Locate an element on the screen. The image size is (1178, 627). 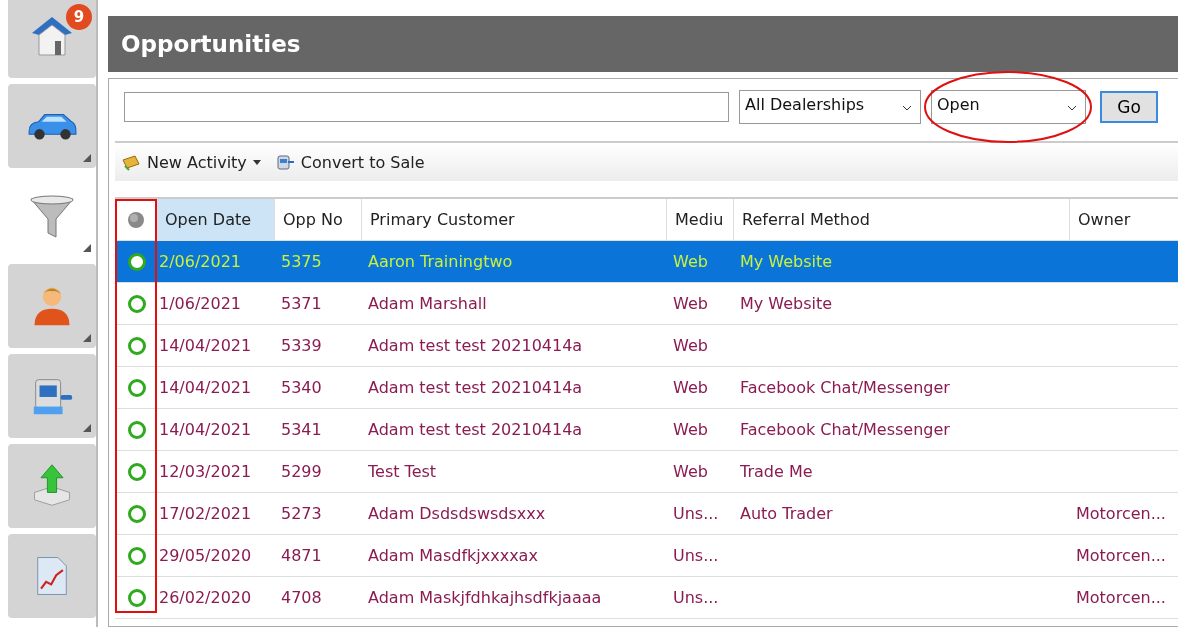
toolbar-button: Convert to Sale is located at coordinates (349, 162).